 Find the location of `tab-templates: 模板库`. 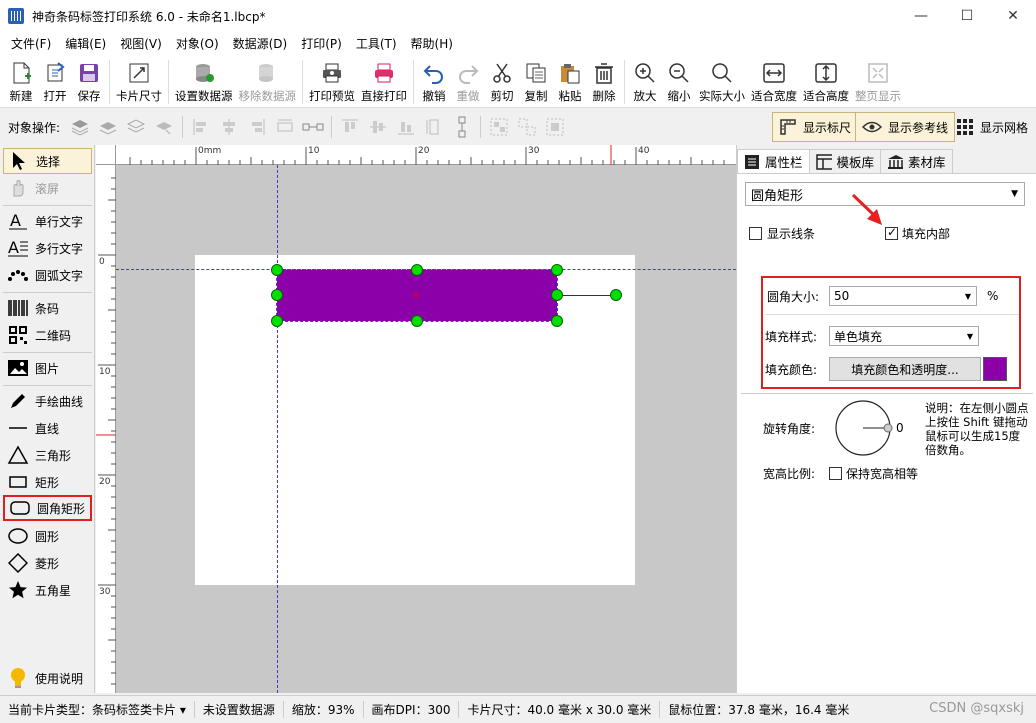

tab-templates: 模板库 is located at coordinates (845, 161).